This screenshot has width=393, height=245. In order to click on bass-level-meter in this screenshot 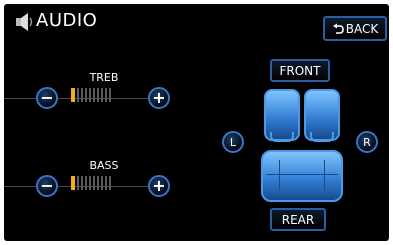, I will do `click(91, 183)`.